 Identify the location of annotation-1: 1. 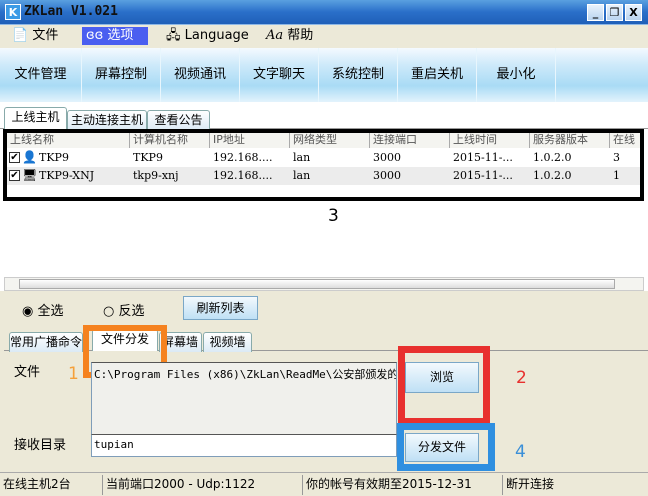
(73, 374).